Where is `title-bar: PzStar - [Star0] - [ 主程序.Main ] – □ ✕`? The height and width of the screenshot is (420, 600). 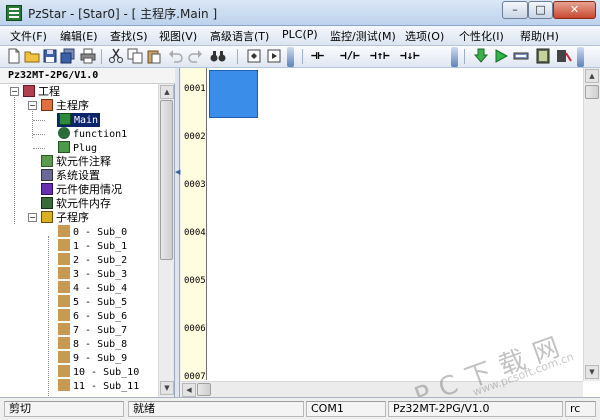 title-bar: PzStar - [Star0] - [ 主程序.Main ] – □ ✕ is located at coordinates (300, 13).